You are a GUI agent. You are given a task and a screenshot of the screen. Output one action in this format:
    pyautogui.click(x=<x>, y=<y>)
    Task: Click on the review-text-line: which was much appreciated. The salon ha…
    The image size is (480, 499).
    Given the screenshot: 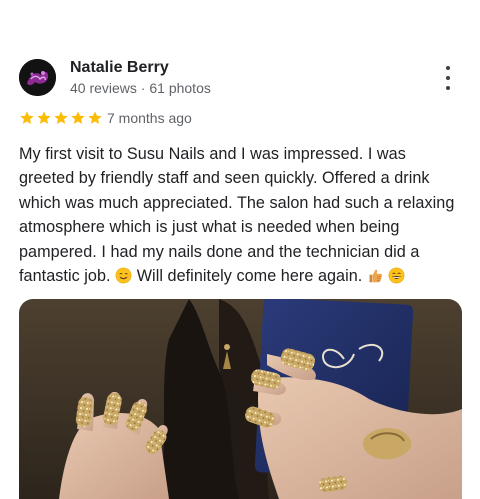 What is the action you would take?
    pyautogui.click(x=237, y=202)
    